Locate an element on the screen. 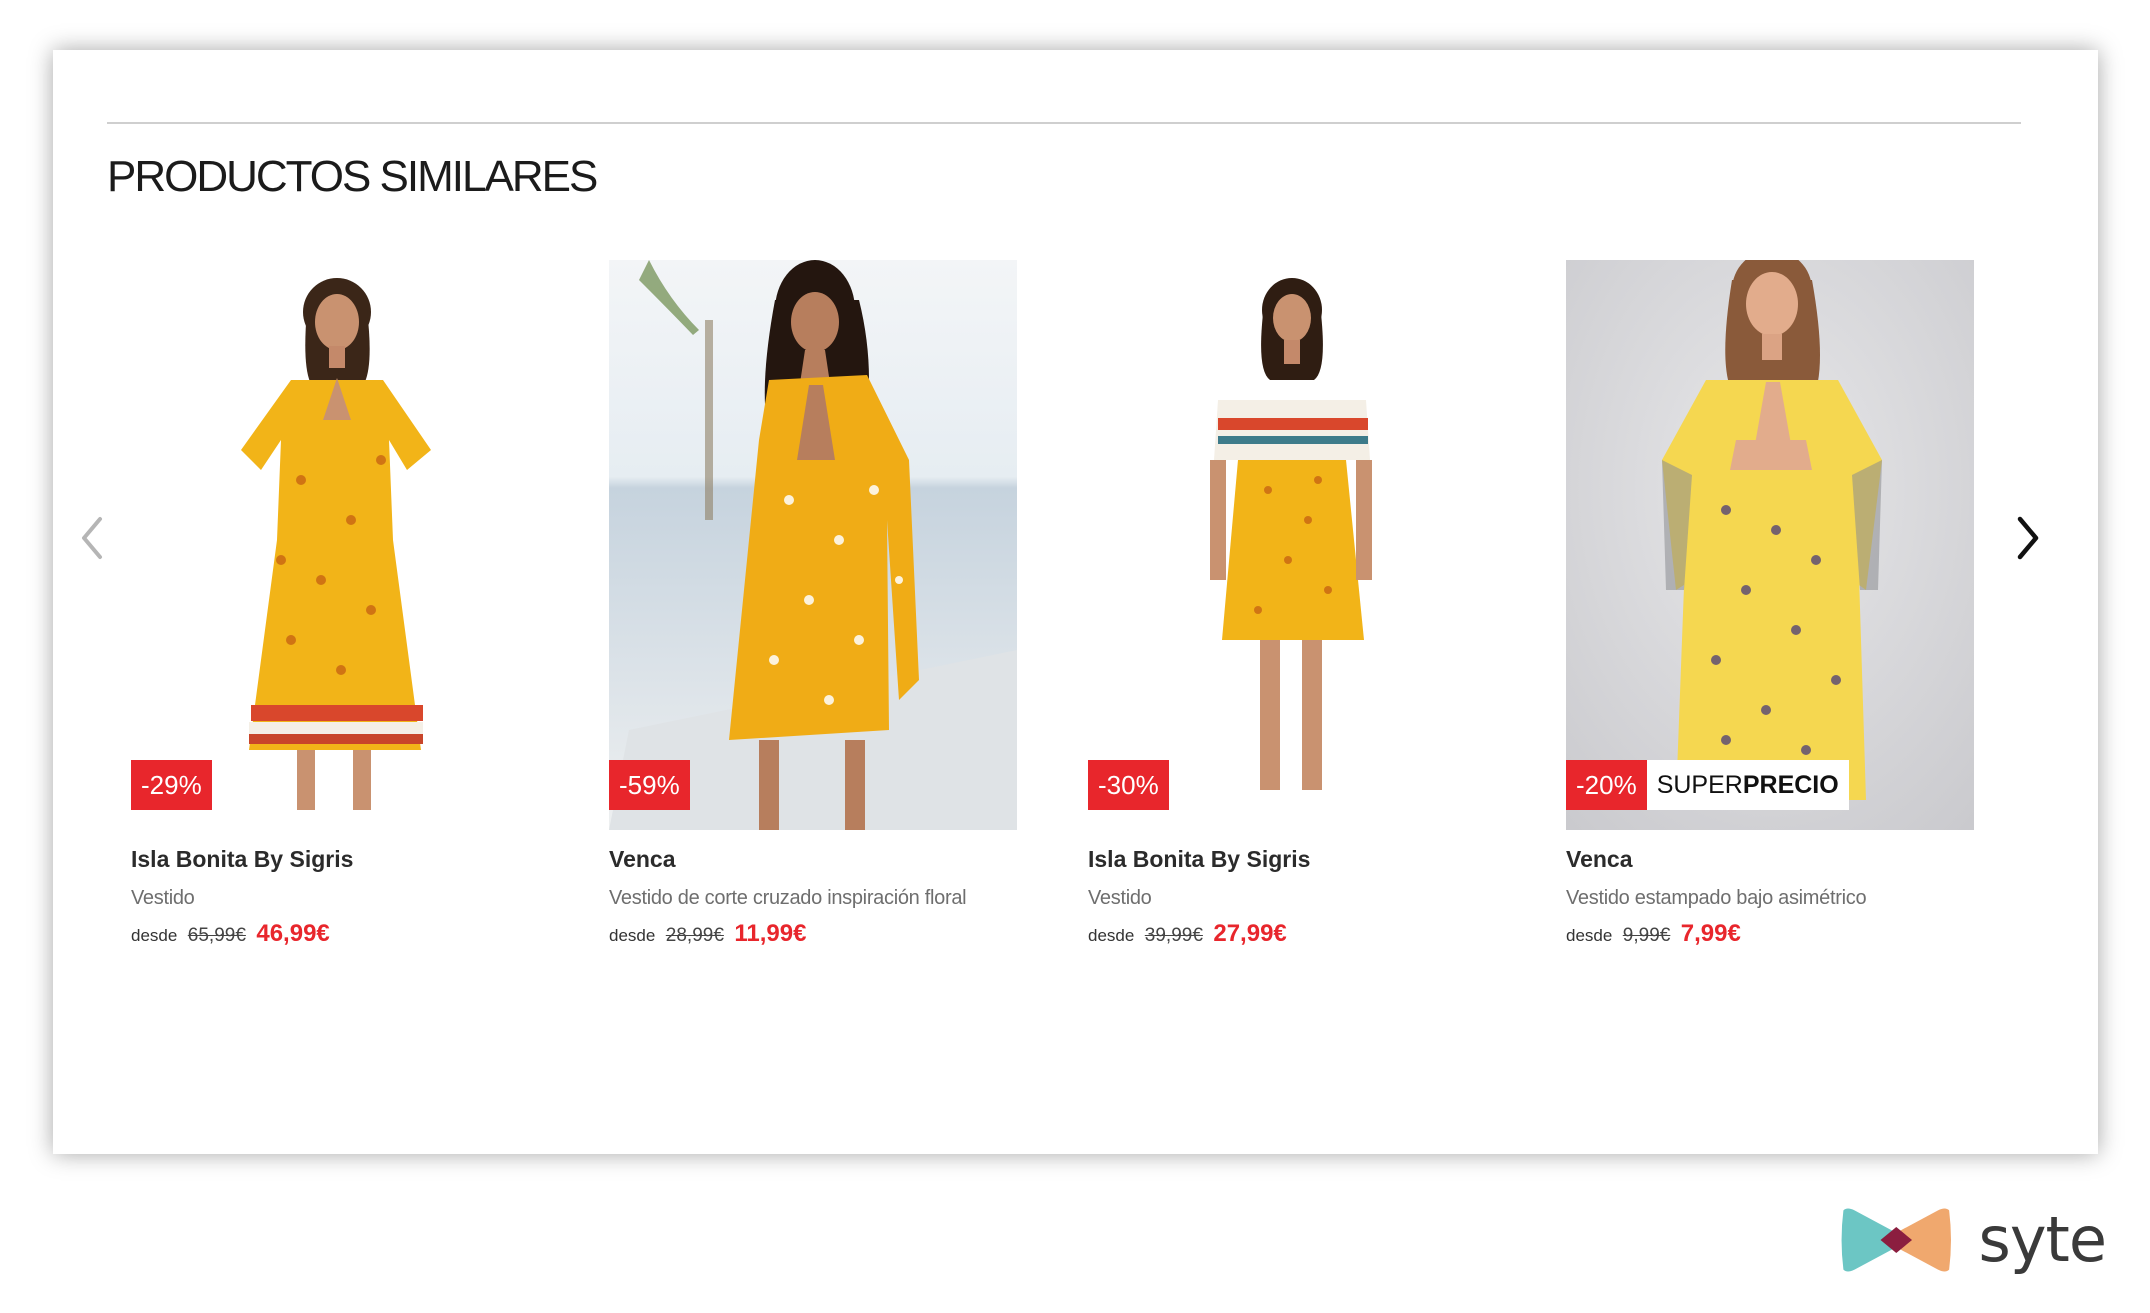  discount-badge: -20% is located at coordinates (1606, 785).